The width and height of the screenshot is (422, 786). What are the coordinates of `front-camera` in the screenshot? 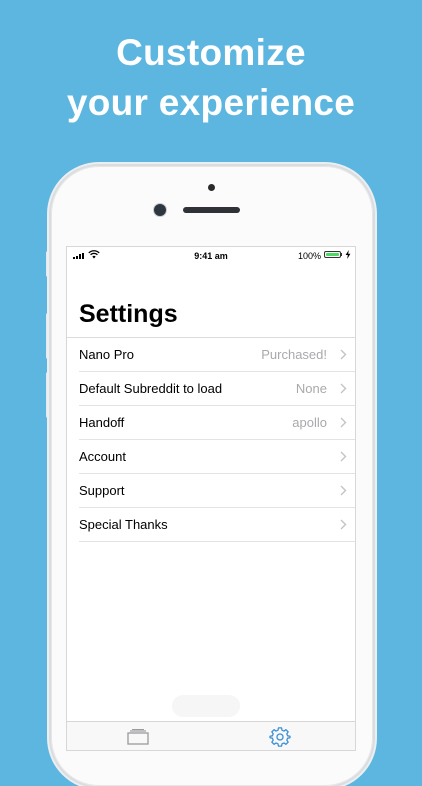 It's located at (160, 210).